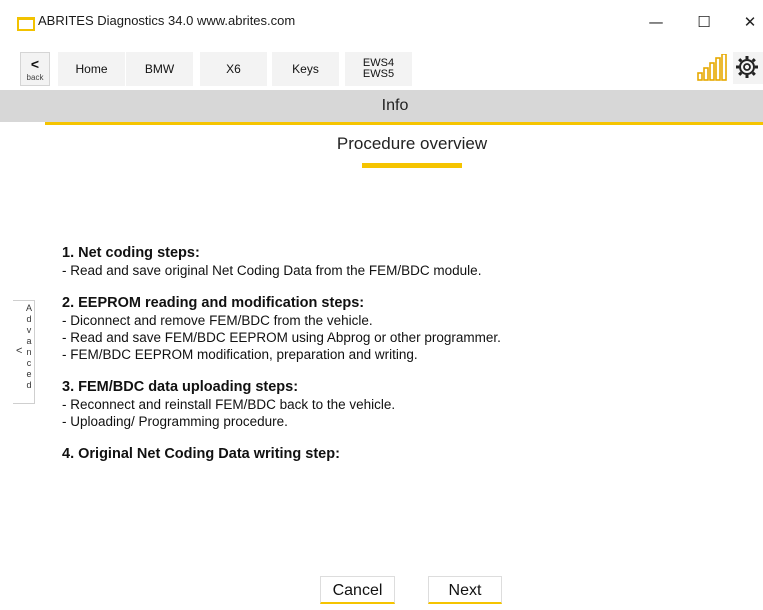 The height and width of the screenshot is (610, 763). Describe the element at coordinates (131, 253) in the screenshot. I see `step-heading: 1. Net coding steps:` at that location.